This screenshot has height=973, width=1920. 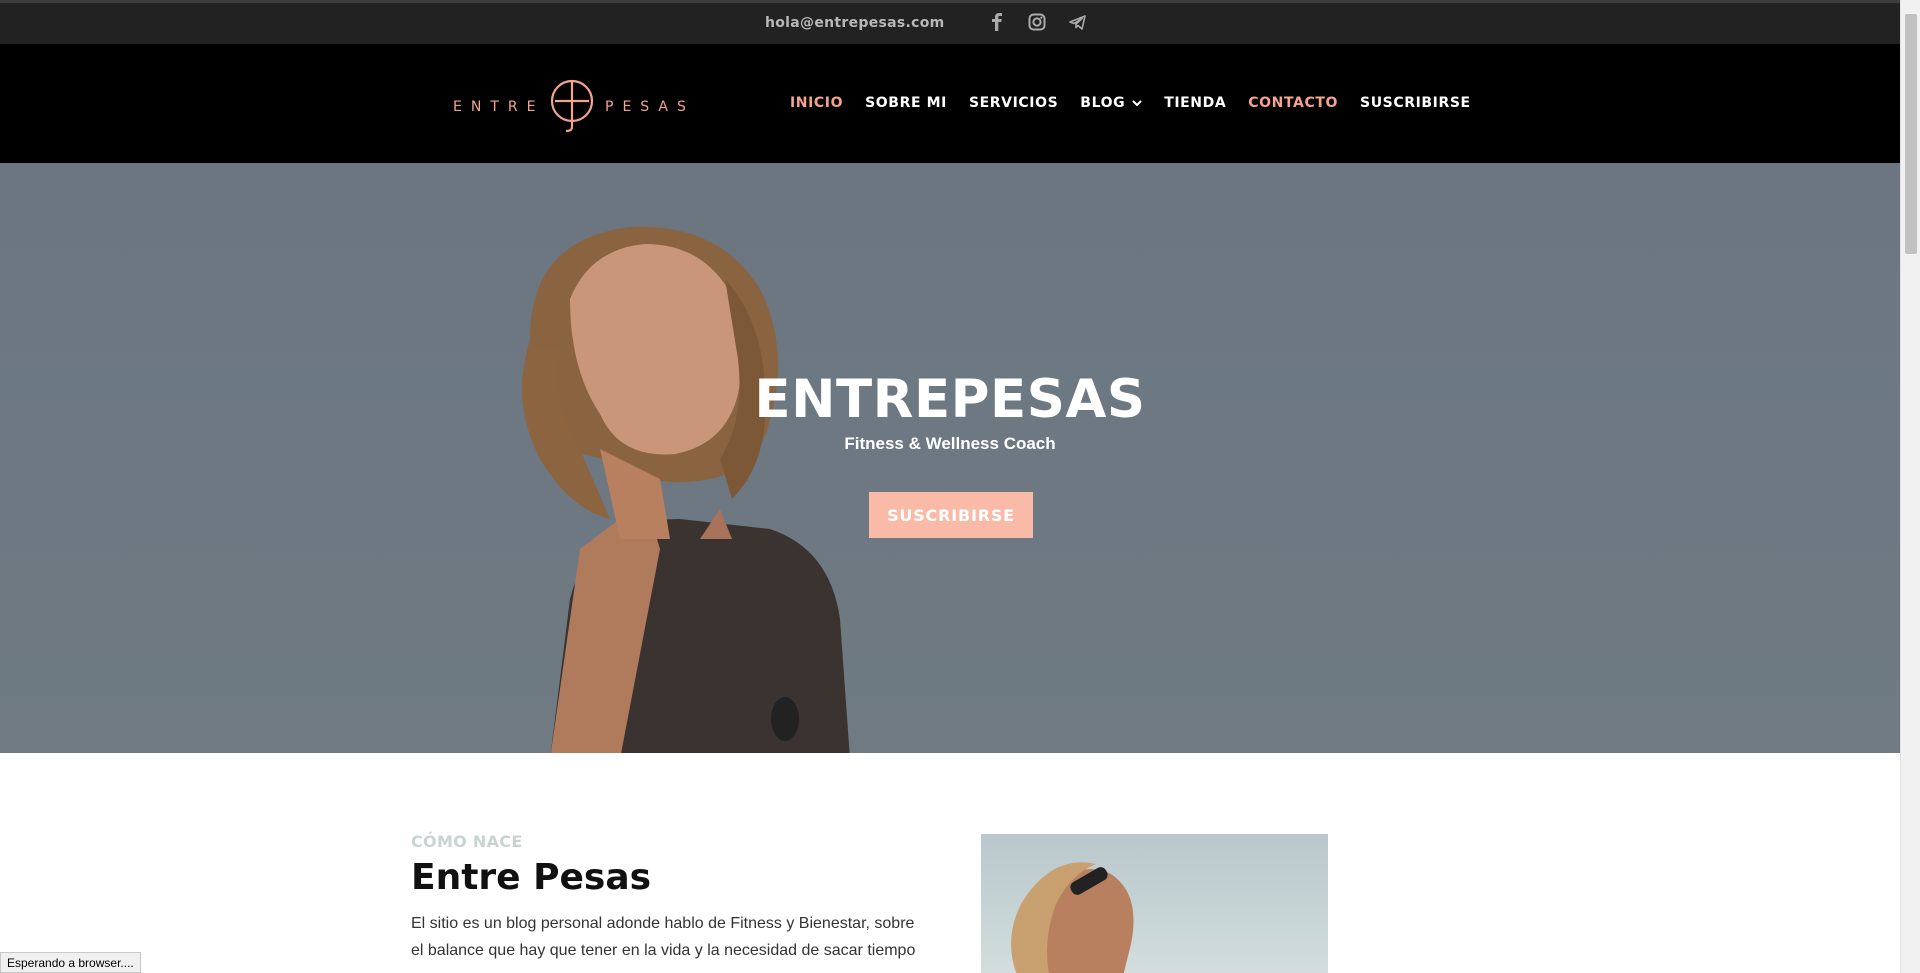 I want to click on page-scrollbar, so click(x=1910, y=486).